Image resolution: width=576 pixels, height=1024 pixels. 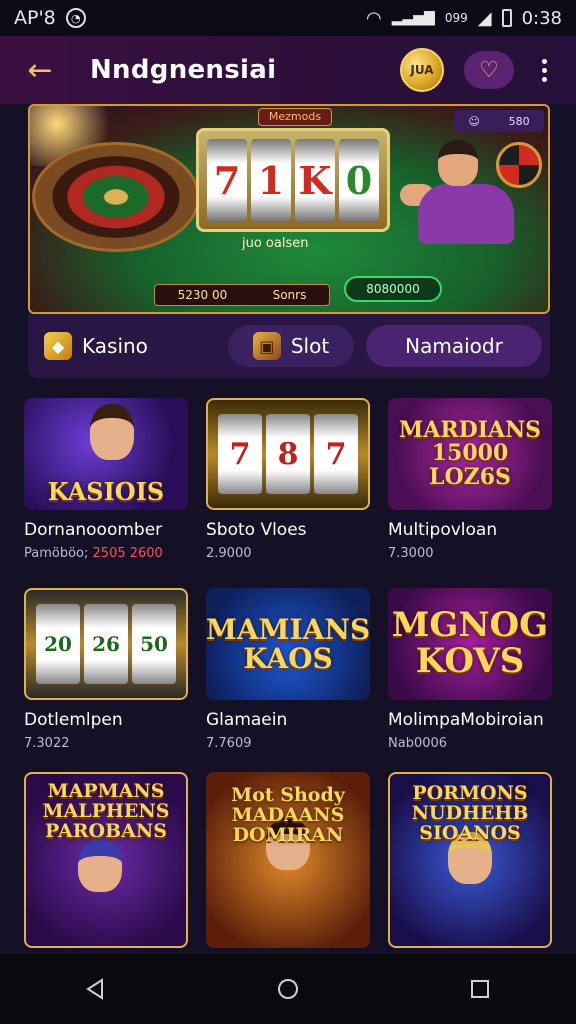 I want to click on thumbnail-title: MAPMANS MALPHENS PAROBANS, so click(x=106, y=811).